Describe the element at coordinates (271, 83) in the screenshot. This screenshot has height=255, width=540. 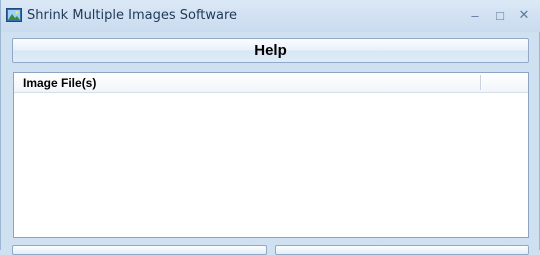
I see `list-header: Image File(s)` at that location.